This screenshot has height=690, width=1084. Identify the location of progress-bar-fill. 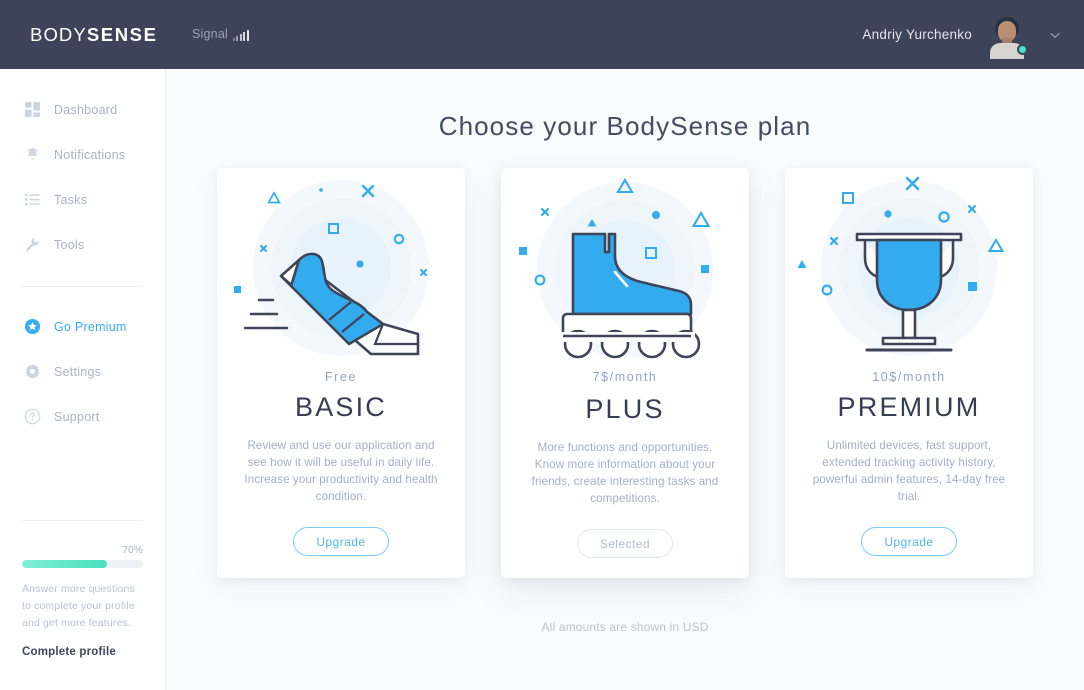
(64, 564).